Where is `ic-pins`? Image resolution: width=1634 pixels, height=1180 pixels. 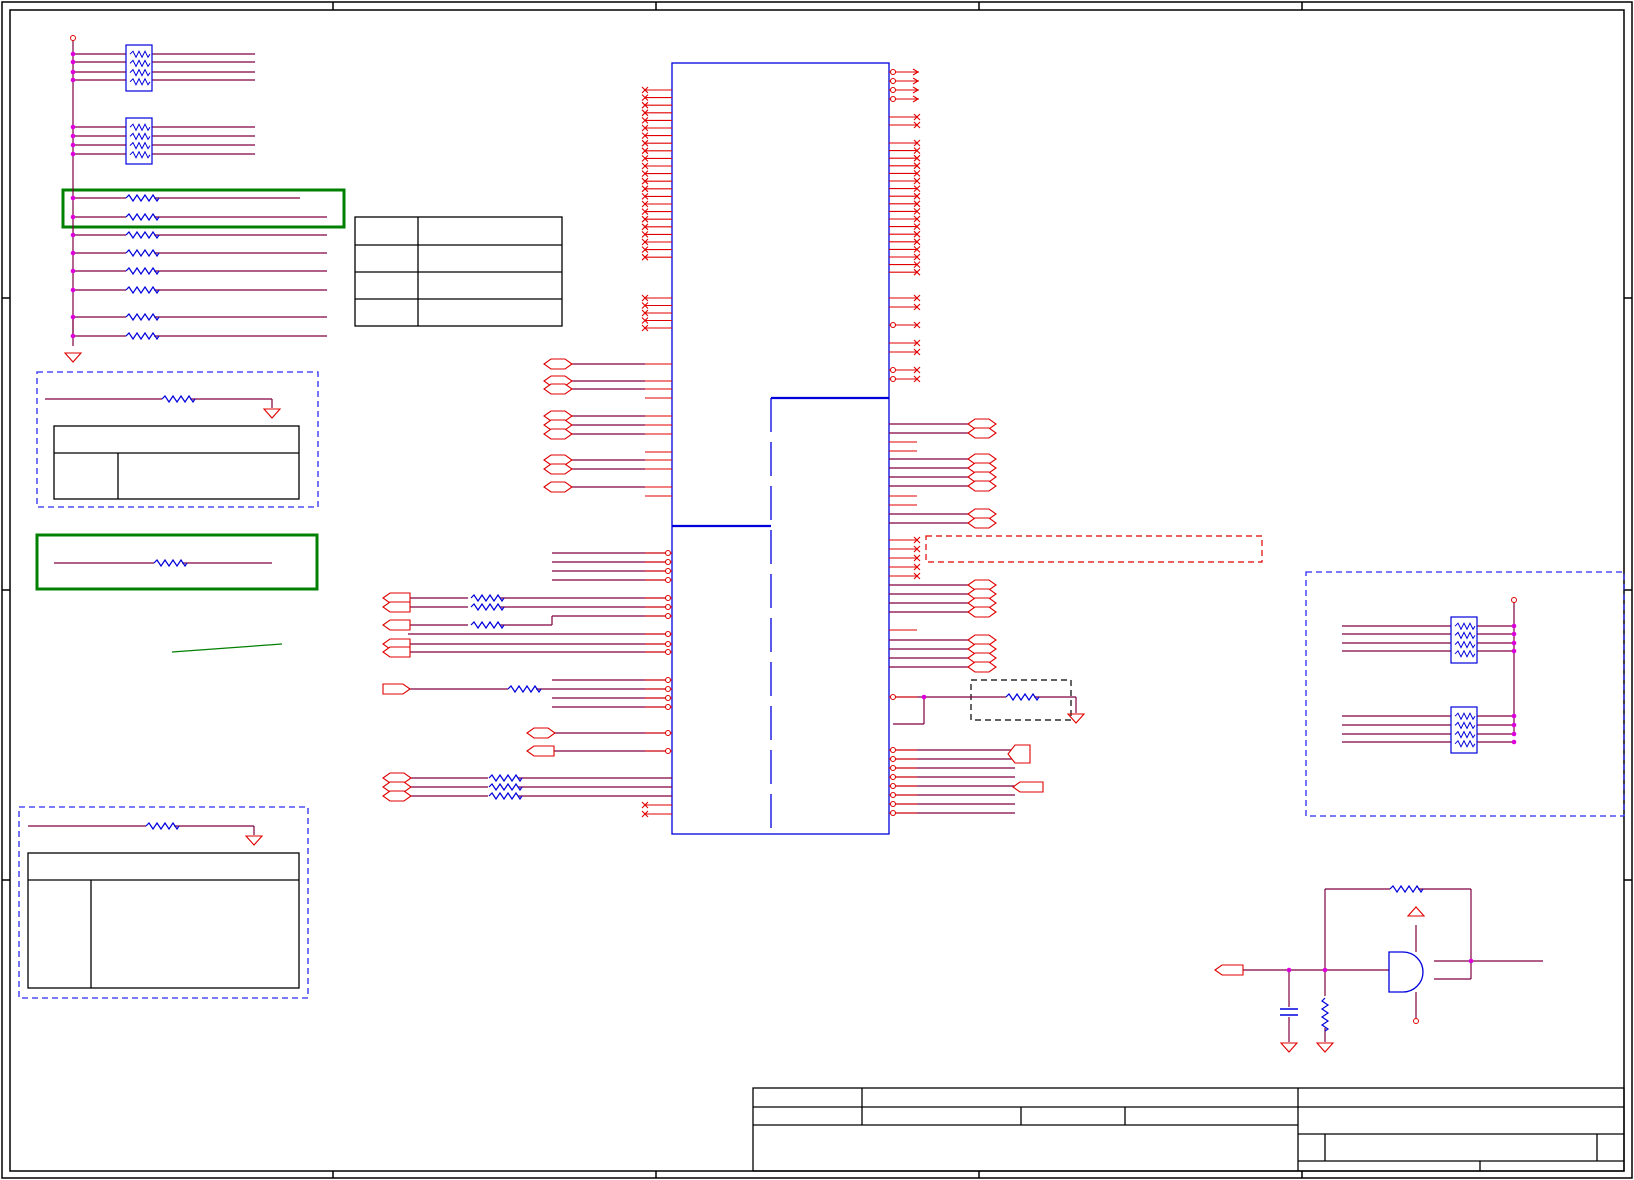
ic-pins is located at coordinates (781, 443).